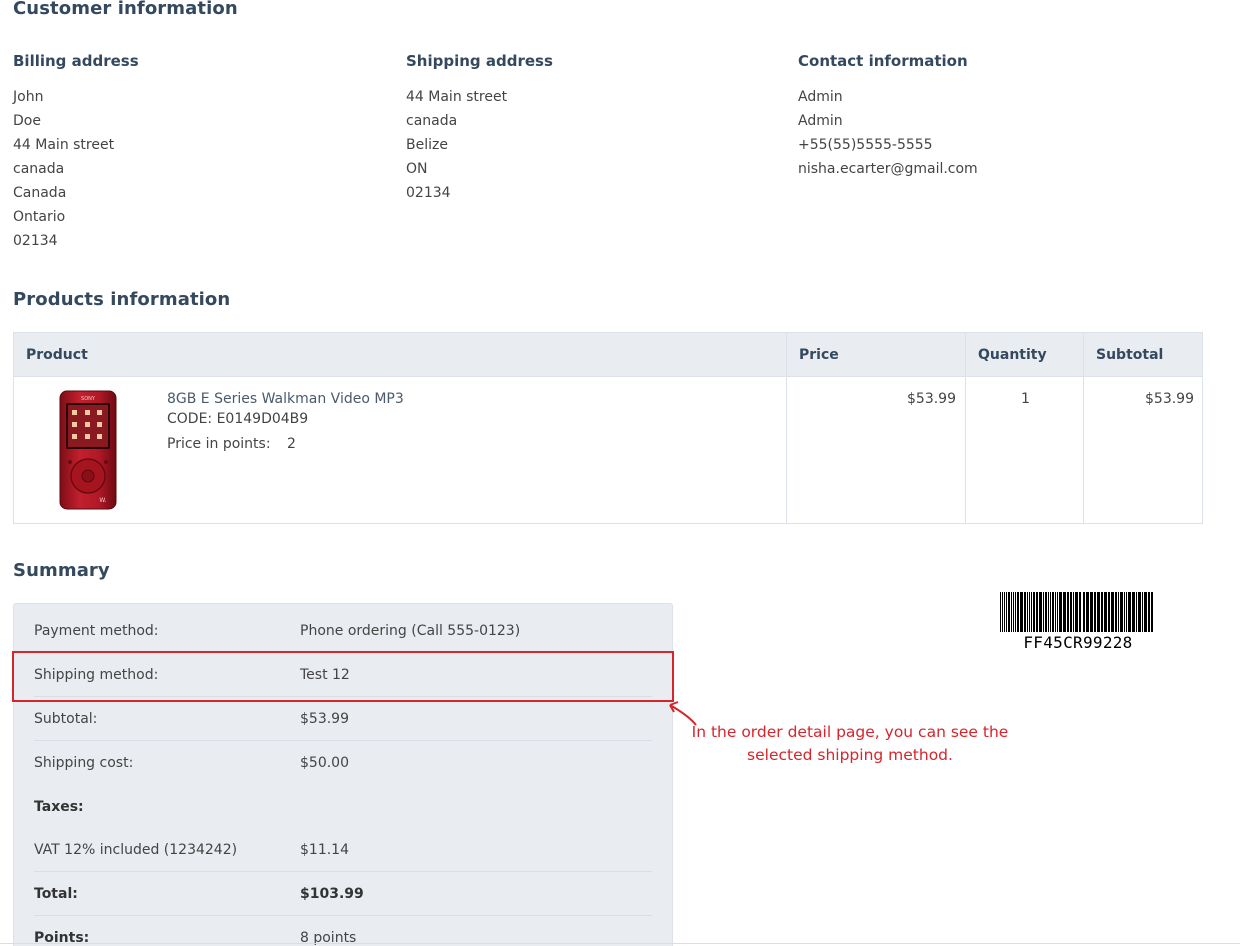 The height and width of the screenshot is (946, 1240). What do you see at coordinates (66, 719) in the screenshot?
I see `summary-label: Subtotal:` at bounding box center [66, 719].